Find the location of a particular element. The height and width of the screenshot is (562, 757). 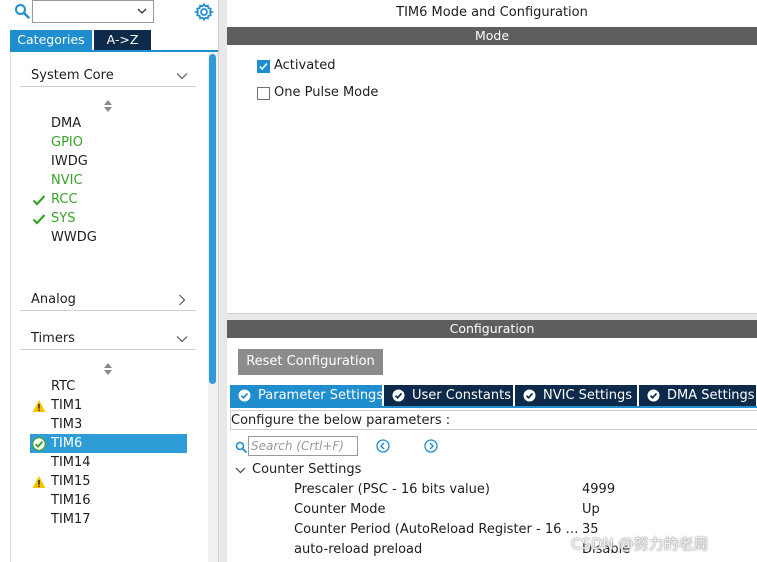

tree-item-iwdg: IWDG is located at coordinates (108, 161).